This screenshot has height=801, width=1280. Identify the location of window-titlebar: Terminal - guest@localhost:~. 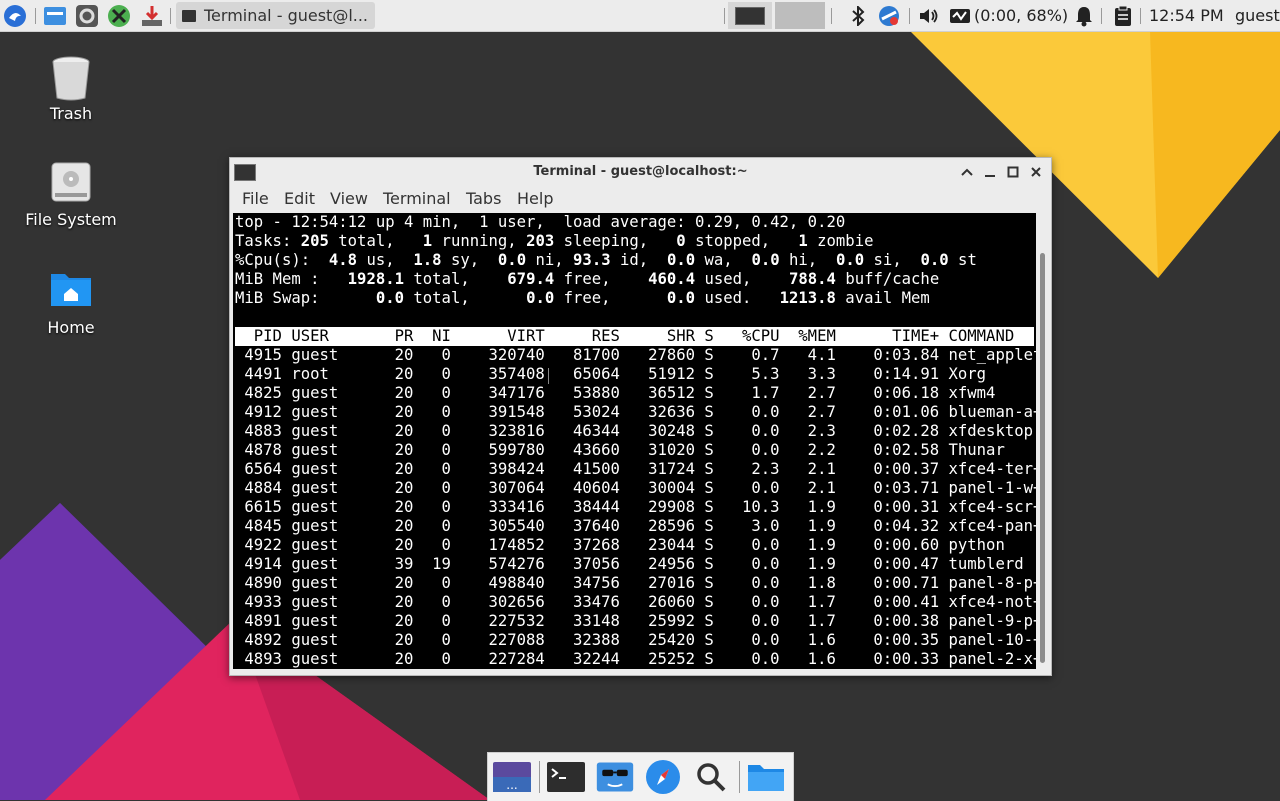
(640, 172).